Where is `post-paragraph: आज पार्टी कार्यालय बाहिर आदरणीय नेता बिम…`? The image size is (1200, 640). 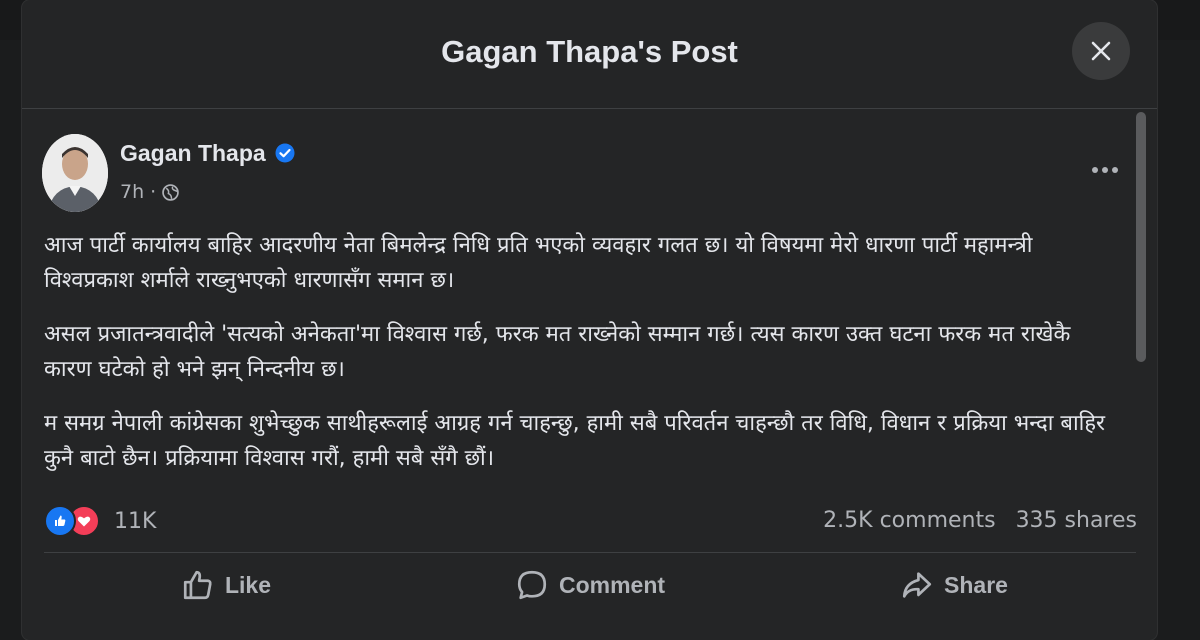 post-paragraph: आज पार्टी कार्यालय बाहिर आदरणीय नेता बिम… is located at coordinates (538, 263).